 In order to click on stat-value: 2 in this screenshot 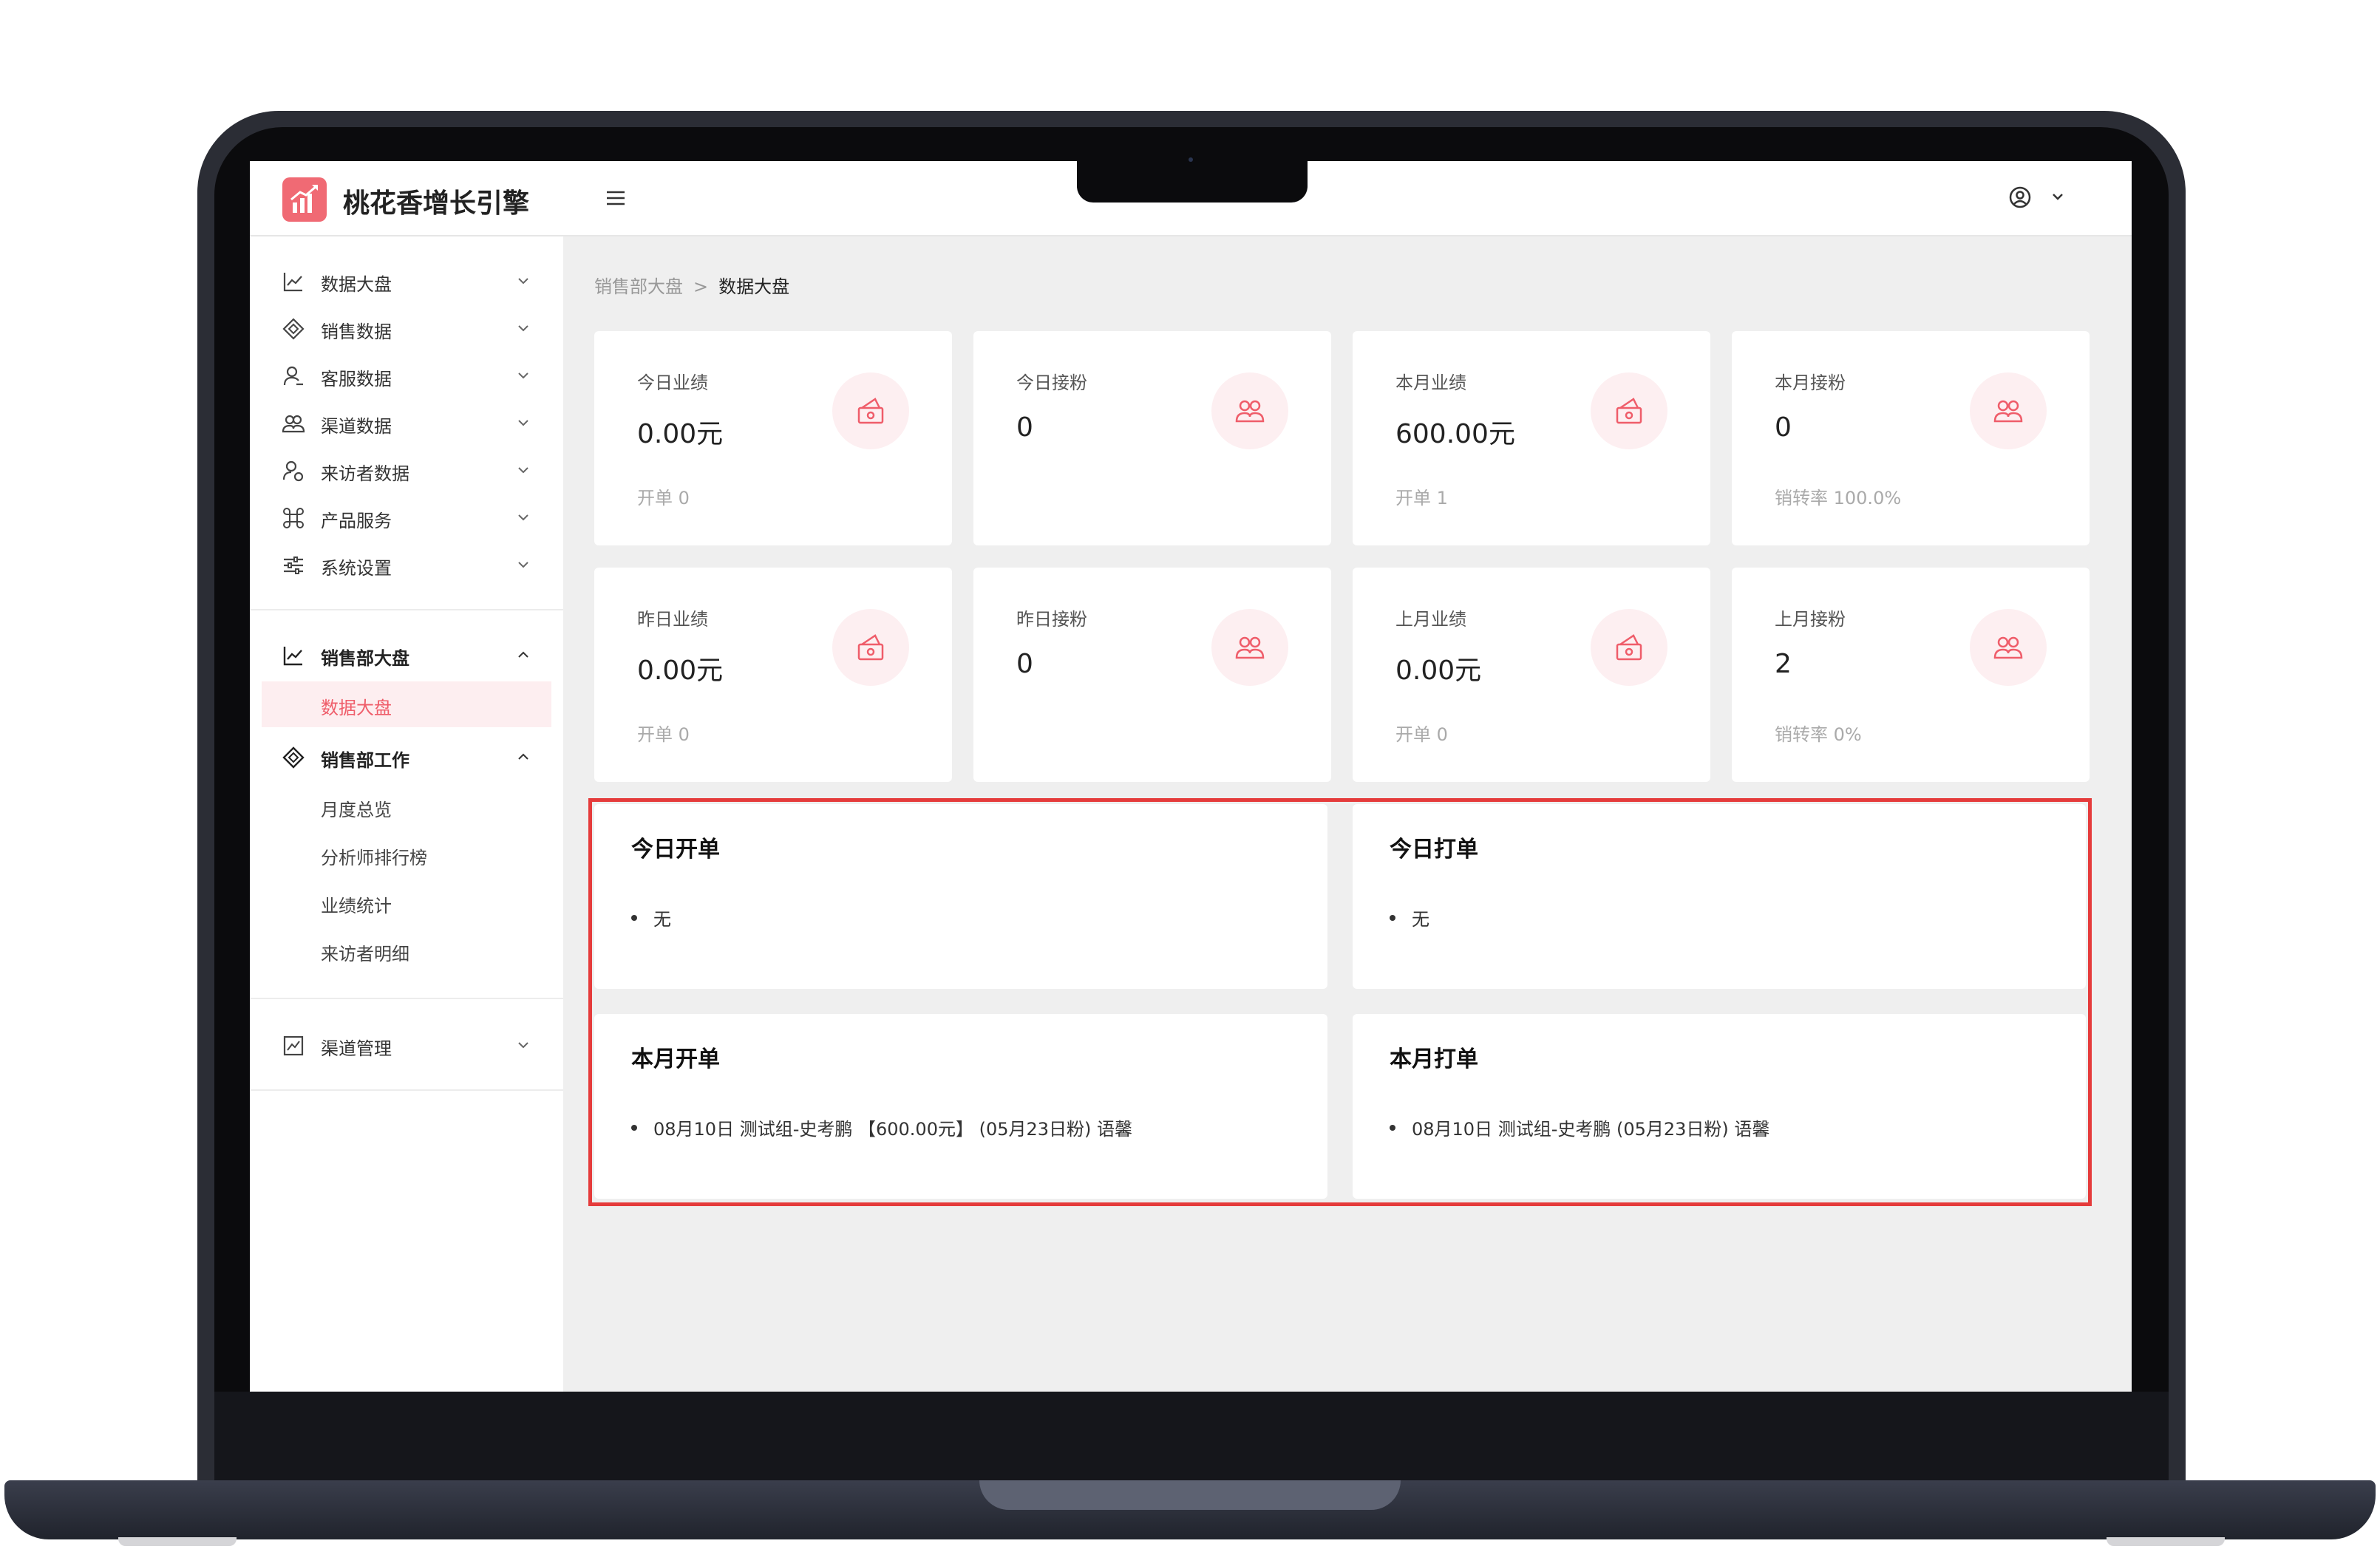, I will do `click(1783, 664)`.